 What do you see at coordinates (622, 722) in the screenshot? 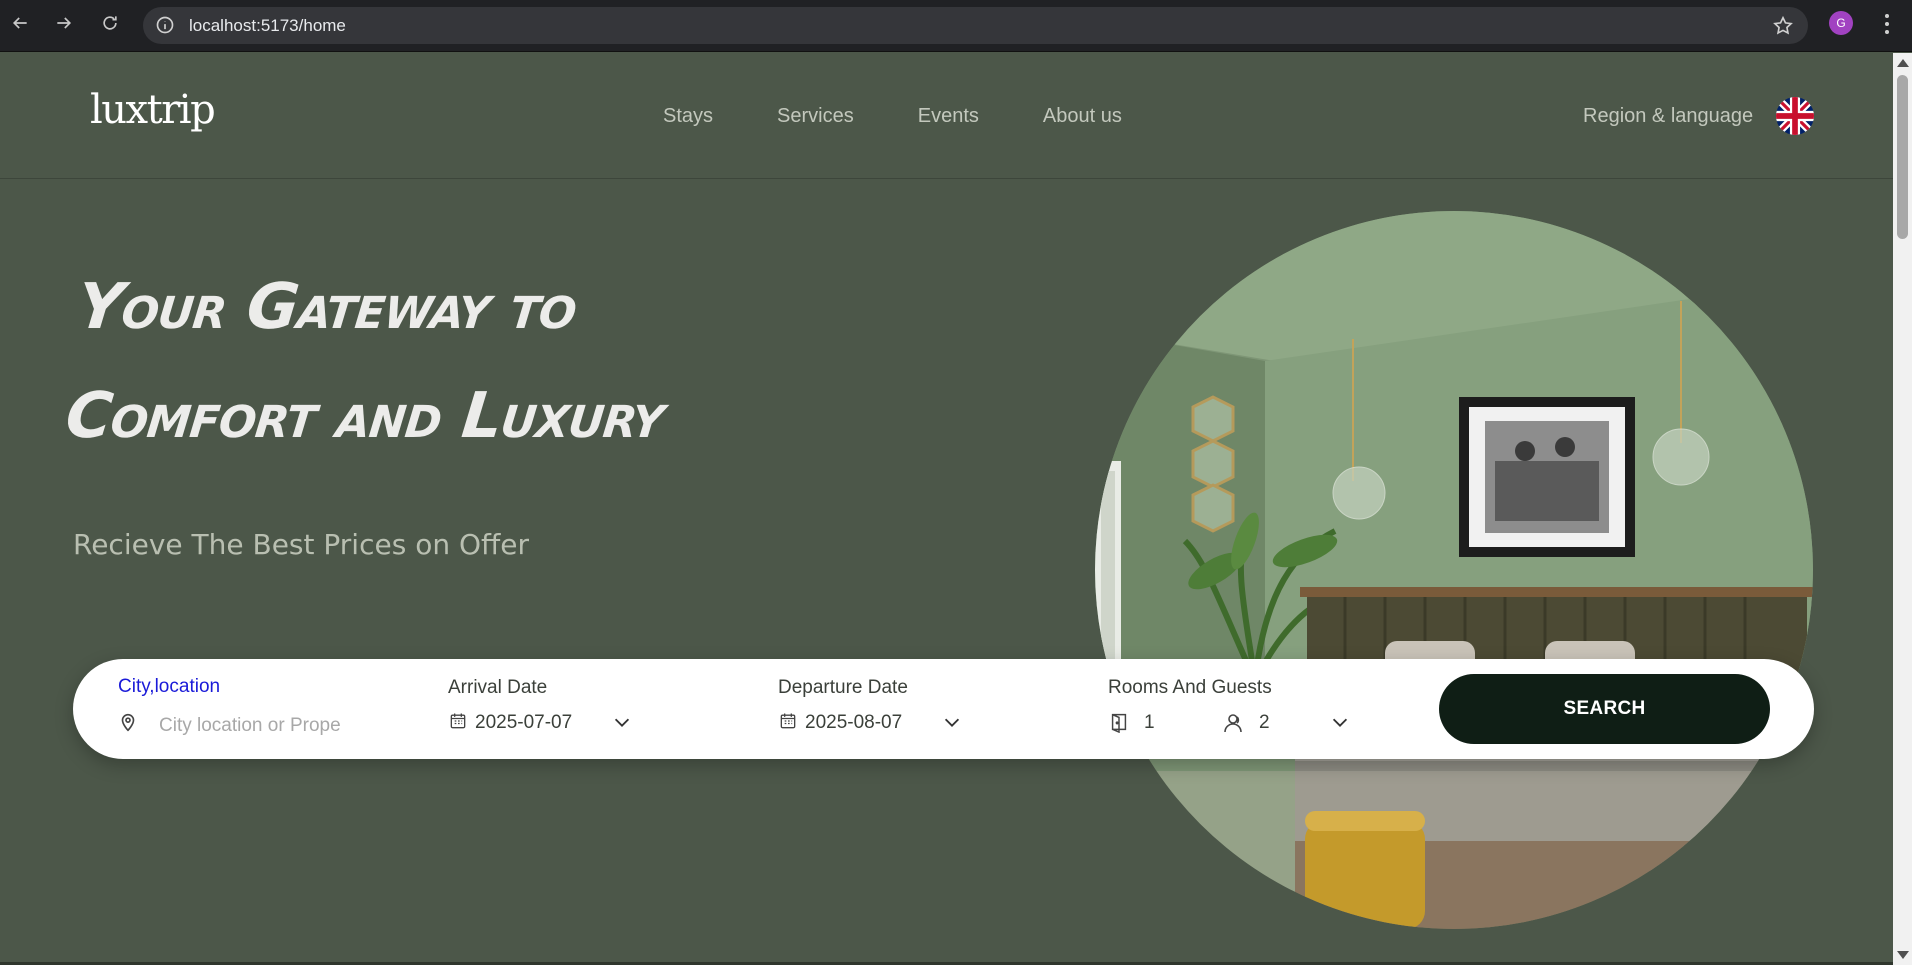
I see `arrival-chevron-down-icon` at bounding box center [622, 722].